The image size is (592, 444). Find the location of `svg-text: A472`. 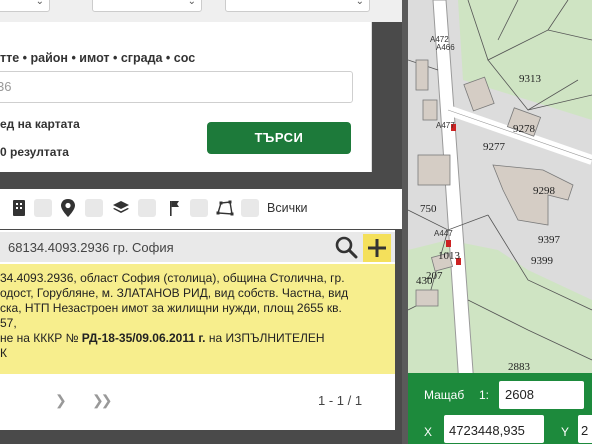

svg-text: A472 is located at coordinates (439, 39).